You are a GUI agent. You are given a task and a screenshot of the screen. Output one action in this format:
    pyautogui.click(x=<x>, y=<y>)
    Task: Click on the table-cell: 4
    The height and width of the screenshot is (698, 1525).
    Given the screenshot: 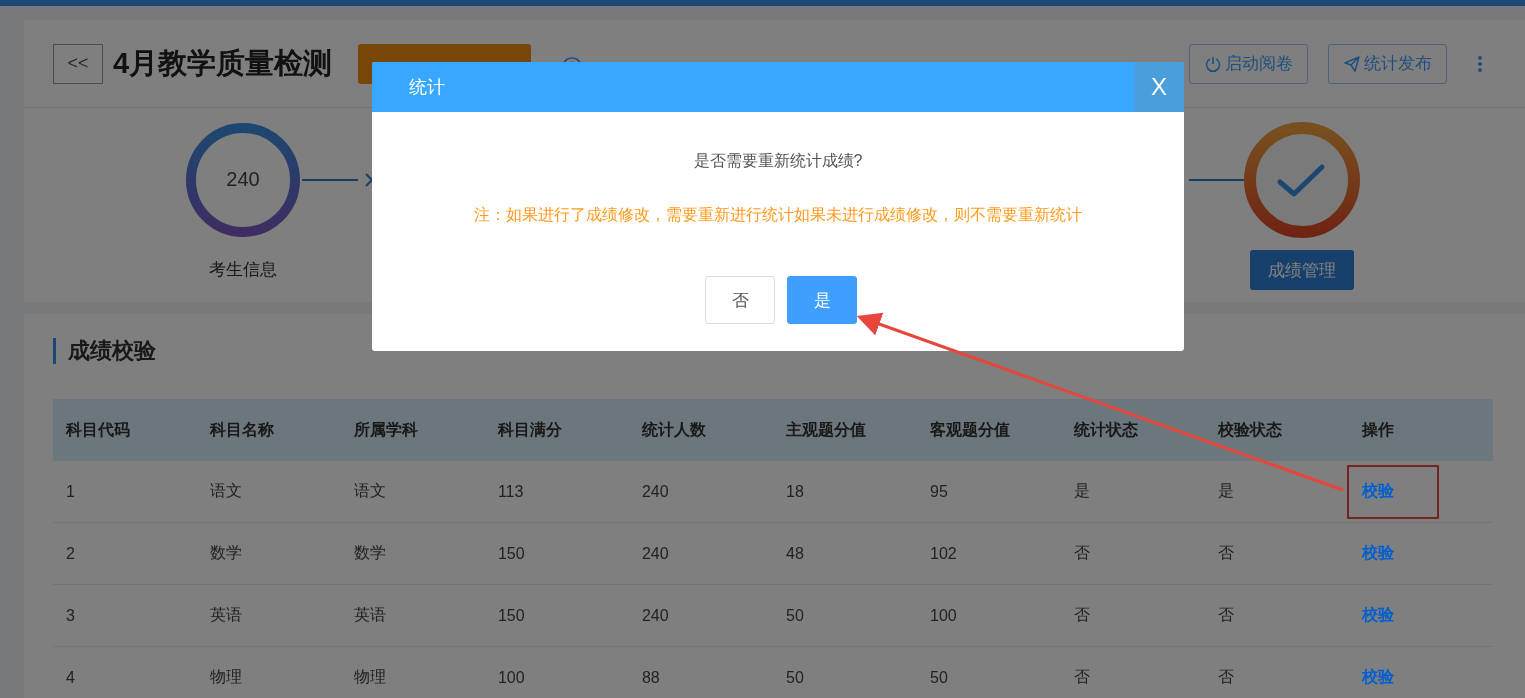 What is the action you would take?
    pyautogui.click(x=70, y=677)
    